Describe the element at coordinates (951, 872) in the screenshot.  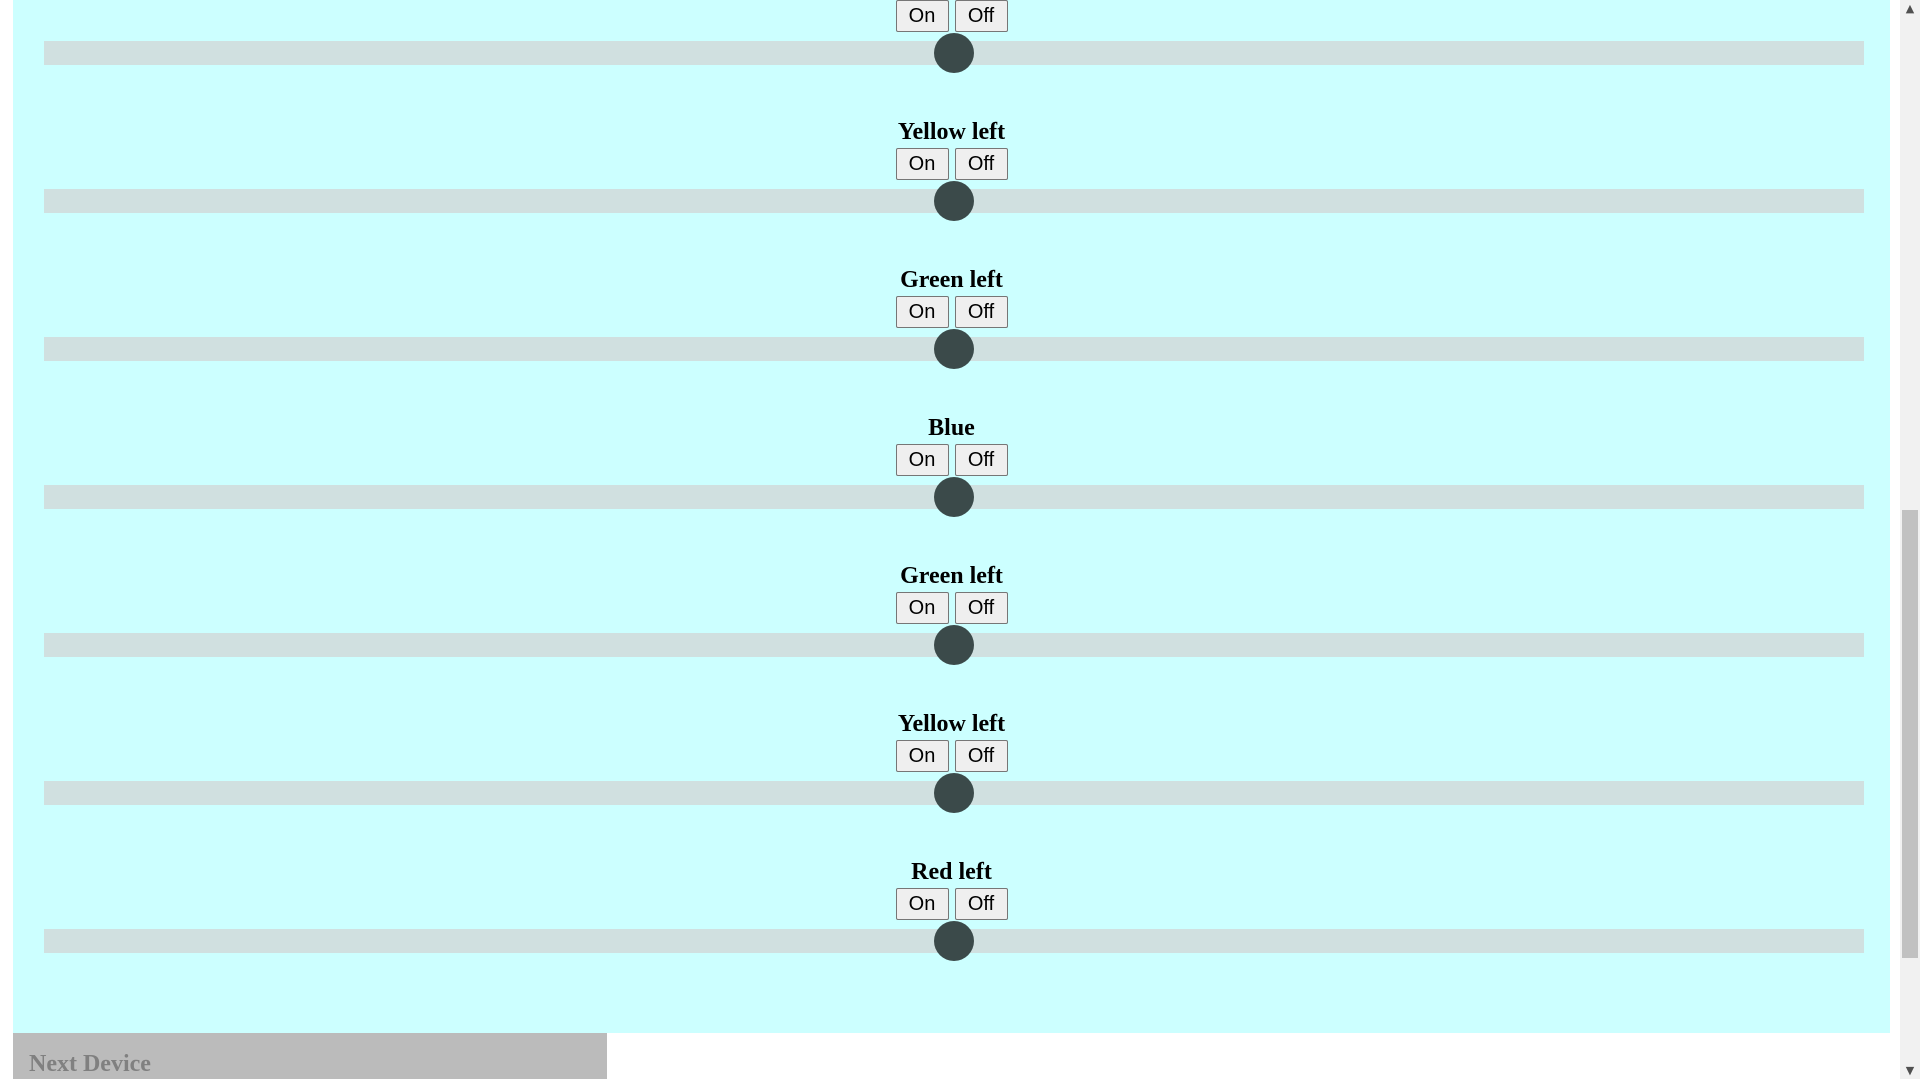
I see `light-title: Red left` at that location.